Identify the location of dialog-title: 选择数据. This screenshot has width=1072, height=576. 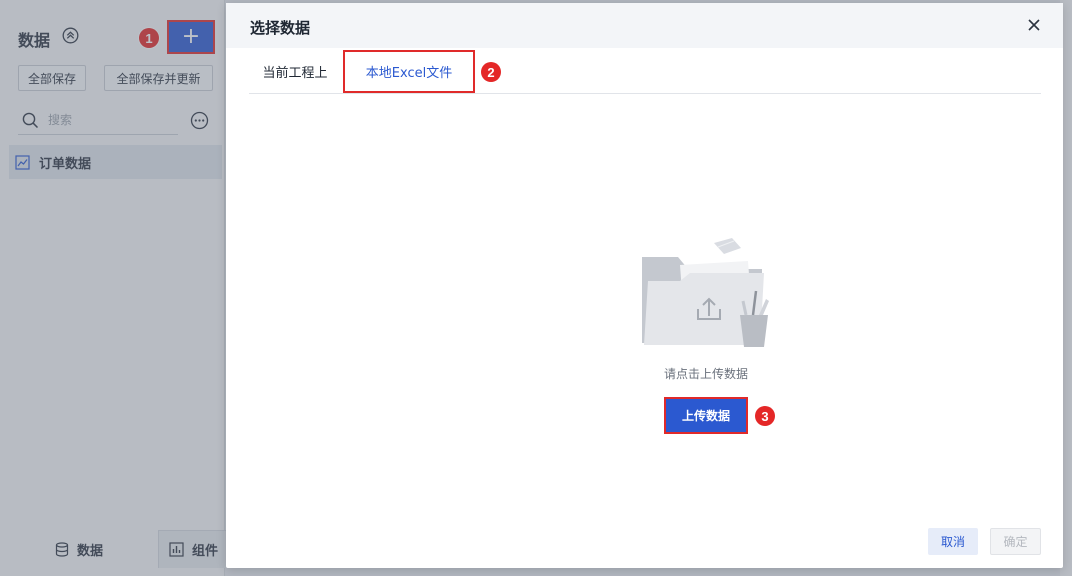
(280, 28).